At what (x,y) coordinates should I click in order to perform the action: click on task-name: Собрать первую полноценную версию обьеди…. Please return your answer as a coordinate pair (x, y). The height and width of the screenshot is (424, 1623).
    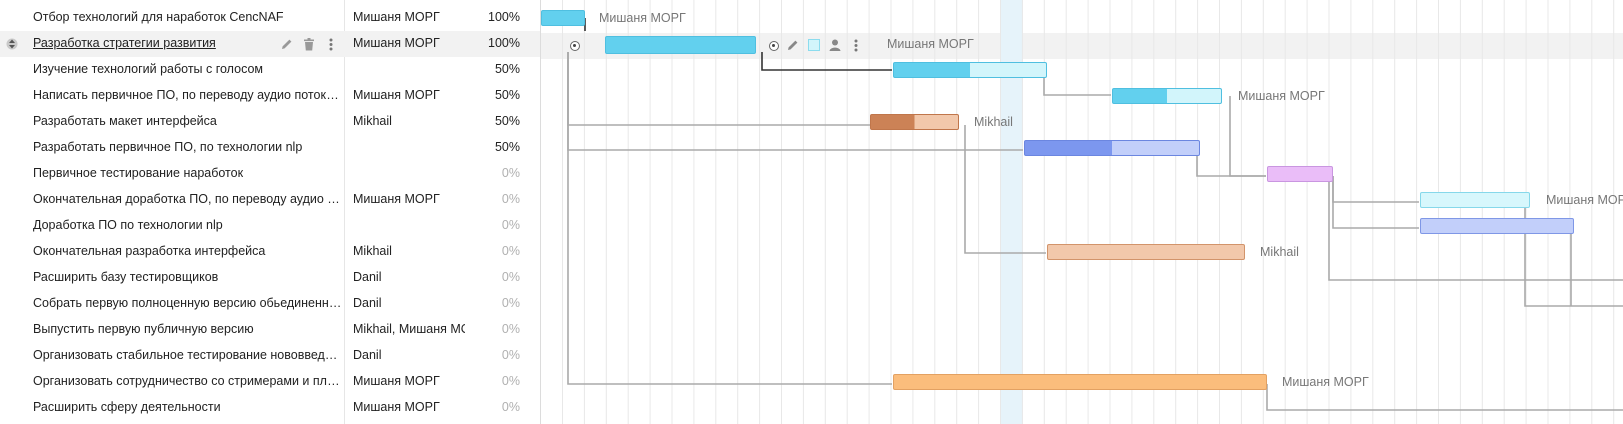
    Looking at the image, I should click on (188, 303).